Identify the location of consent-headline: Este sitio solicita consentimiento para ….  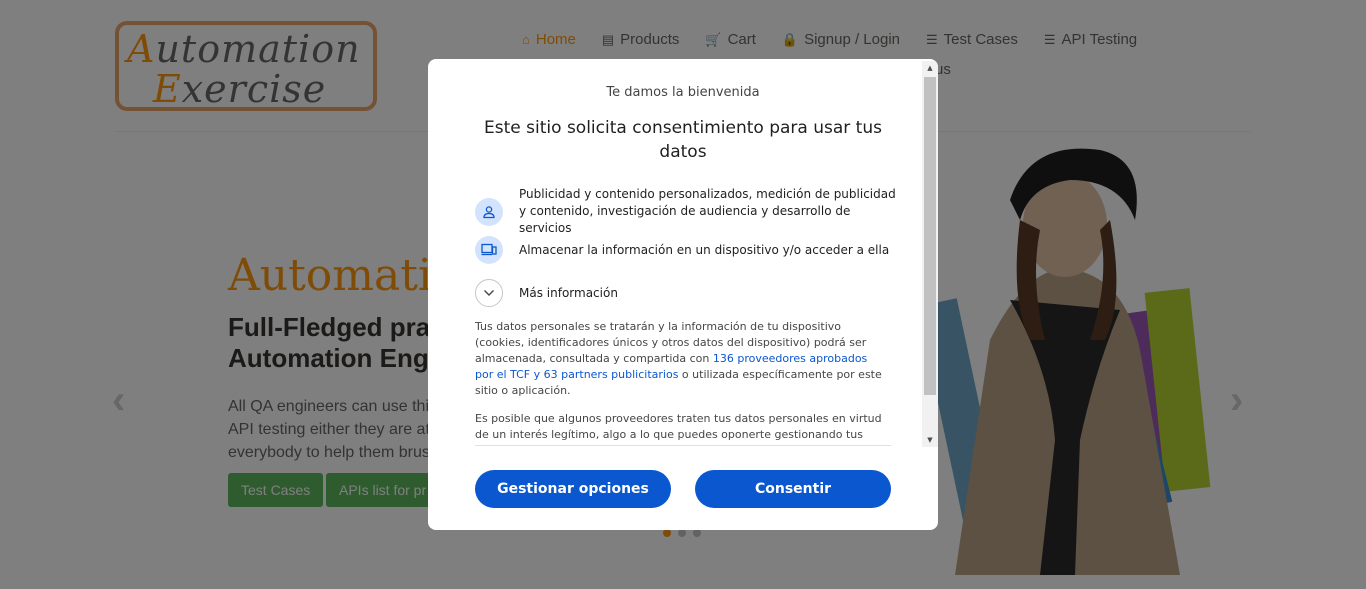
(683, 140).